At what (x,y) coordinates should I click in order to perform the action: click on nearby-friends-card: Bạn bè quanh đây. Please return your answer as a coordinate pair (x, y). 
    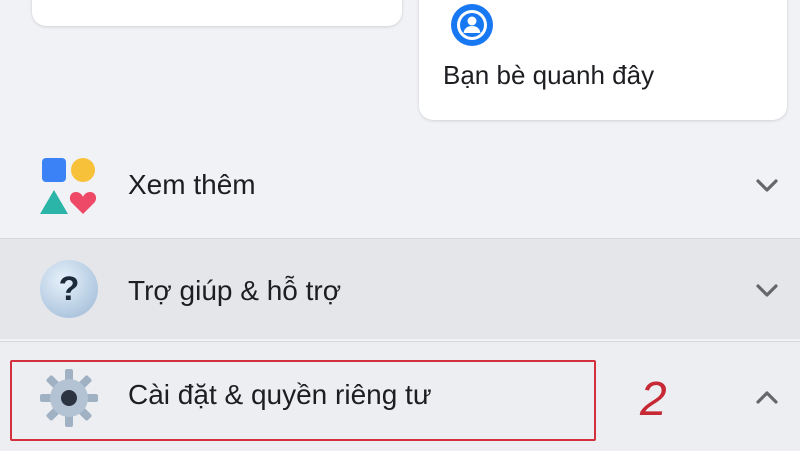
    Looking at the image, I should click on (603, 60).